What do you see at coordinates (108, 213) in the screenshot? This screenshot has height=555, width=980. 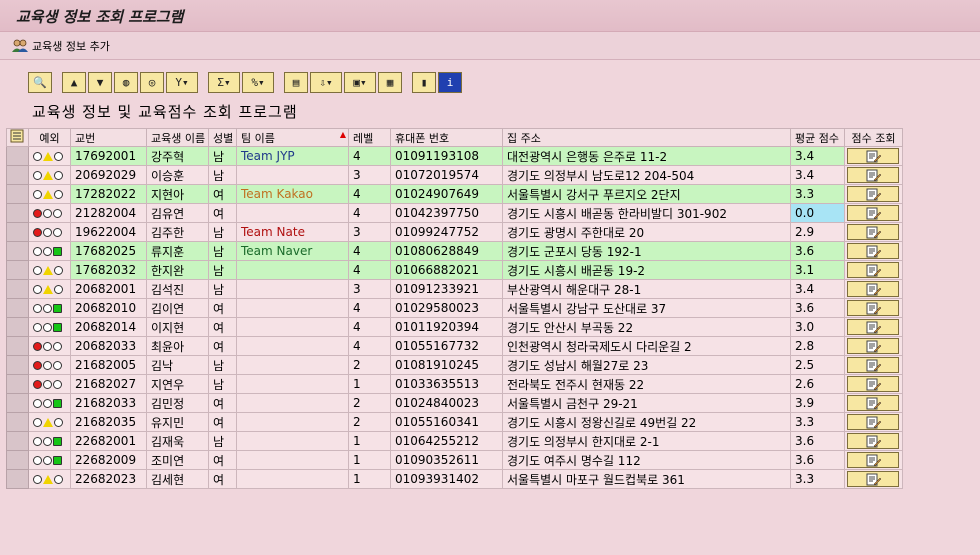 I see `cell-id: 21282004` at bounding box center [108, 213].